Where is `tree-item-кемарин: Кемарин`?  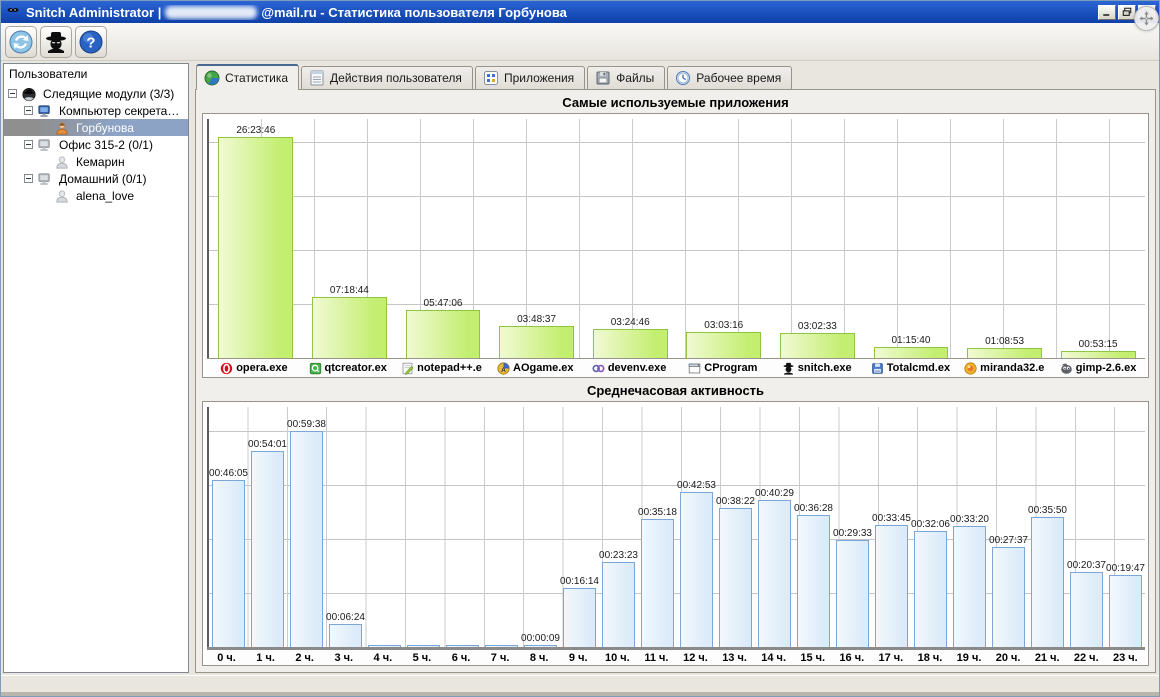
tree-item-кемарин: Кемарин is located at coordinates (96, 161).